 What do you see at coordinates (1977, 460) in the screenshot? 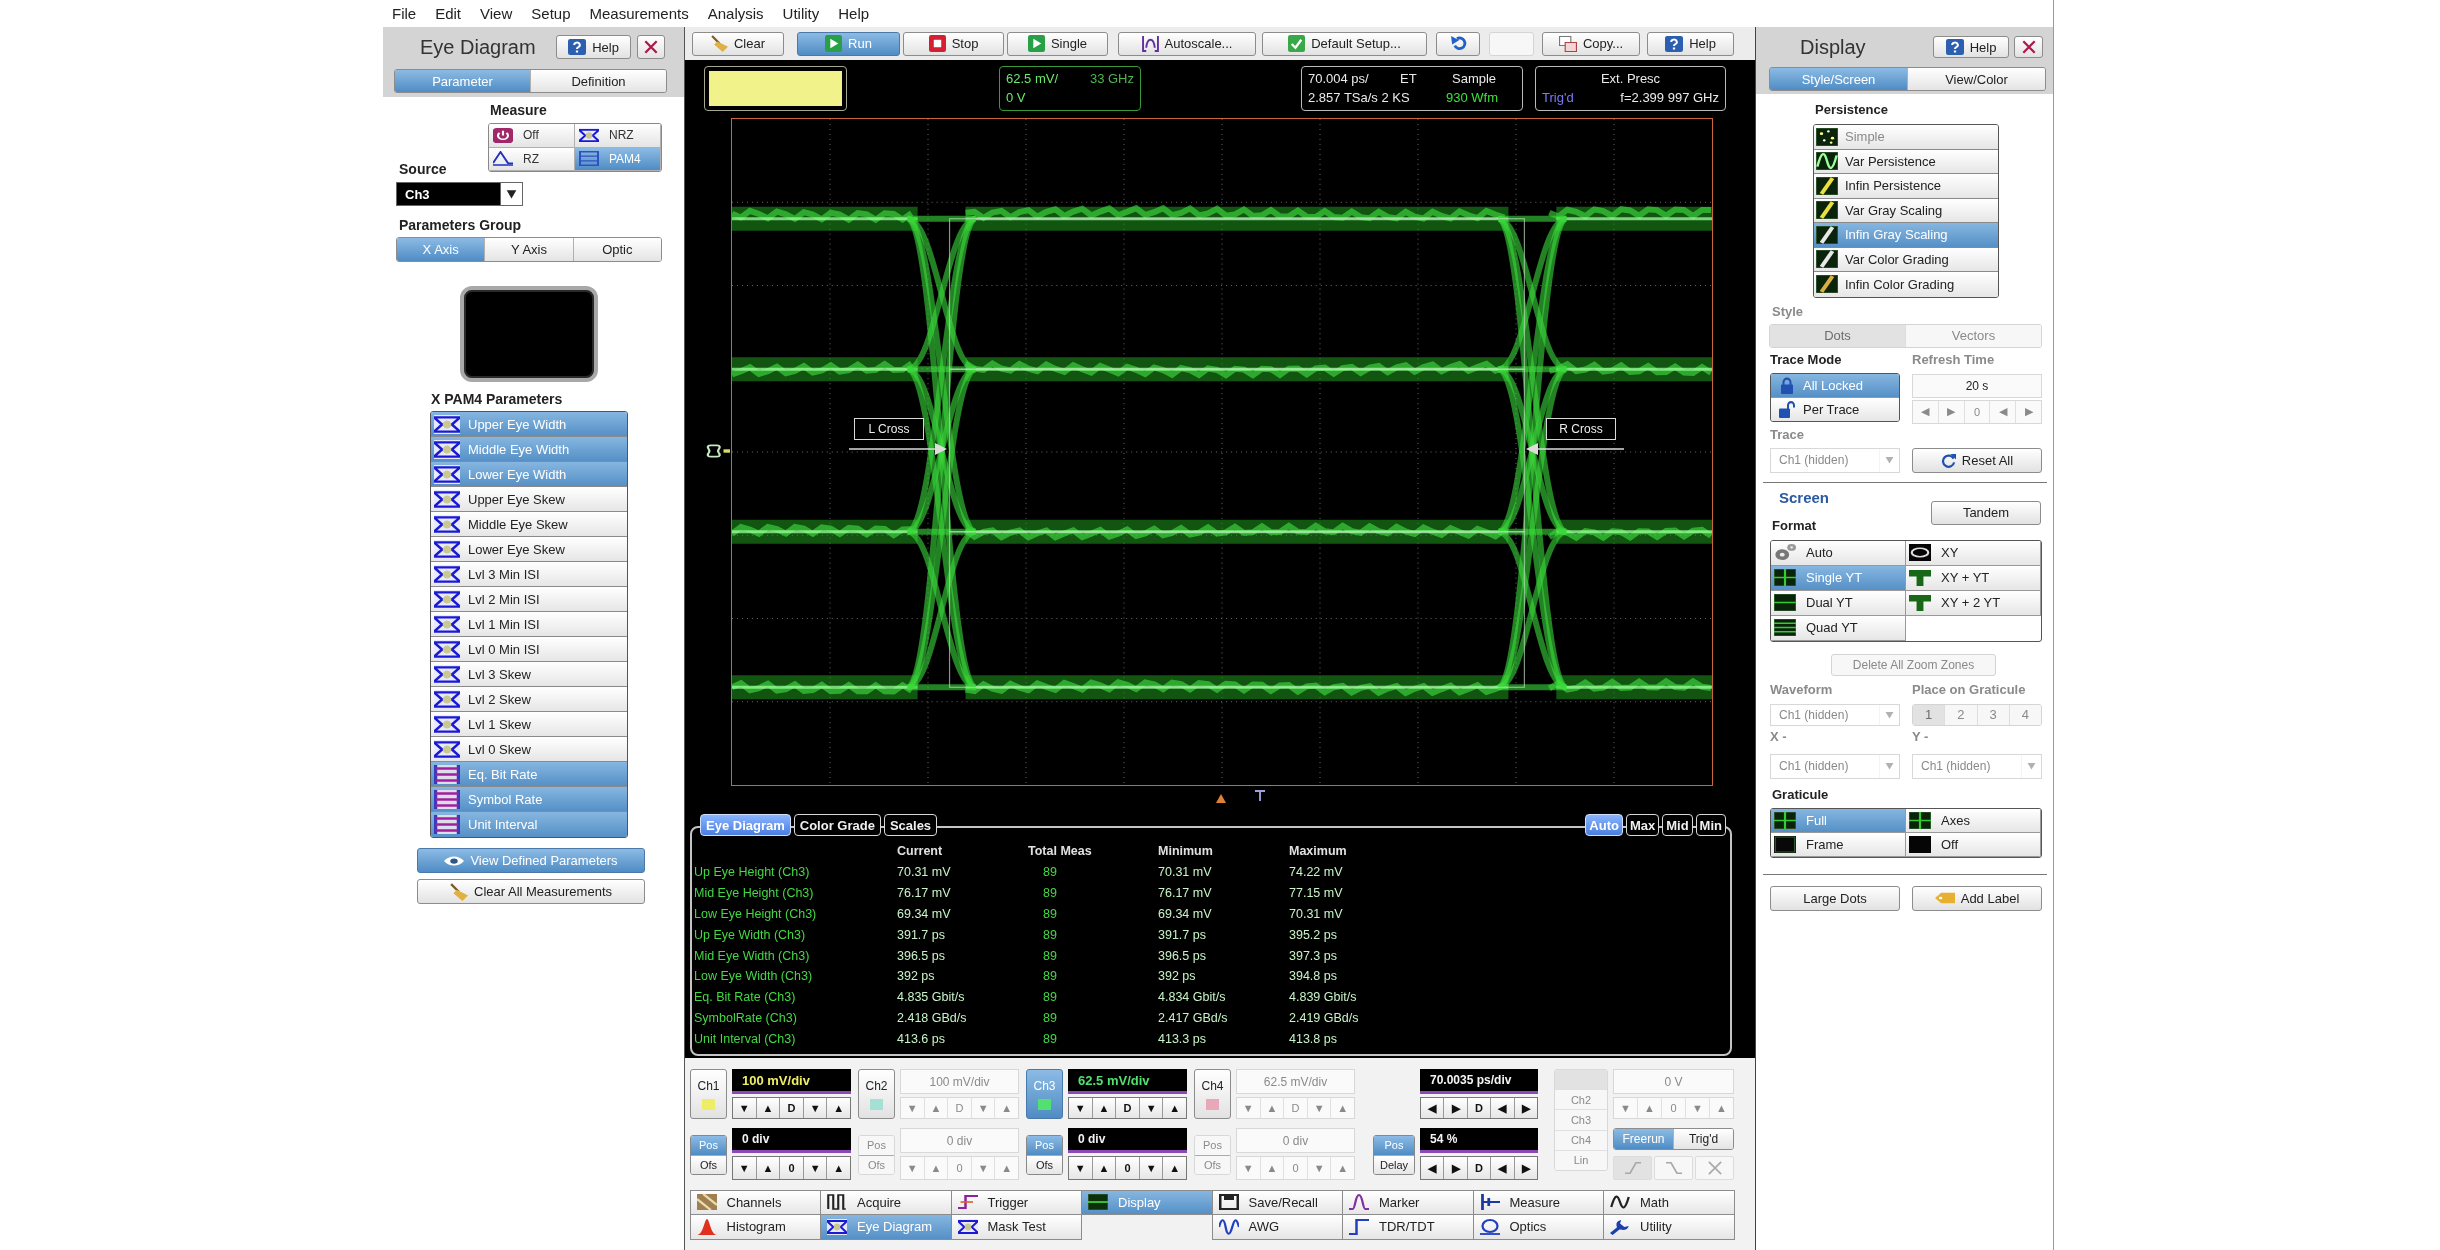
I see `reset-all-button: Reset All` at bounding box center [1977, 460].